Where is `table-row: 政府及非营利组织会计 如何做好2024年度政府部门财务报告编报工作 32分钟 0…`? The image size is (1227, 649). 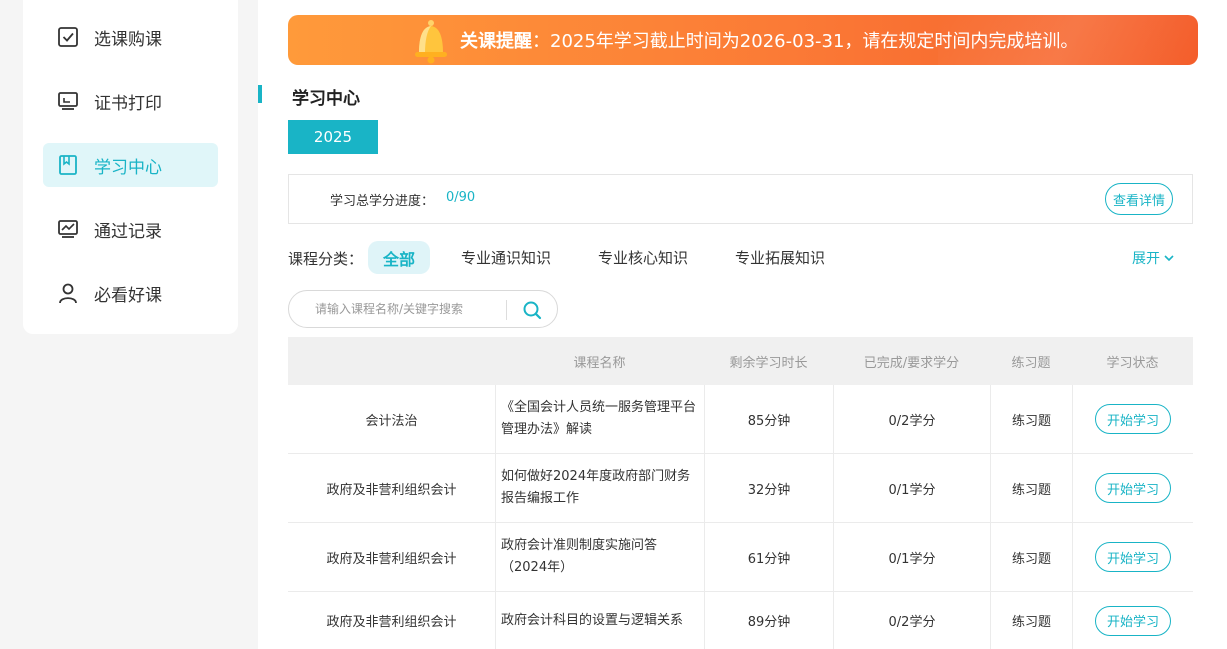 table-row: 政府及非营利组织会计 如何做好2024年度政府部门财务报告编报工作 32分钟 0… is located at coordinates (740, 488).